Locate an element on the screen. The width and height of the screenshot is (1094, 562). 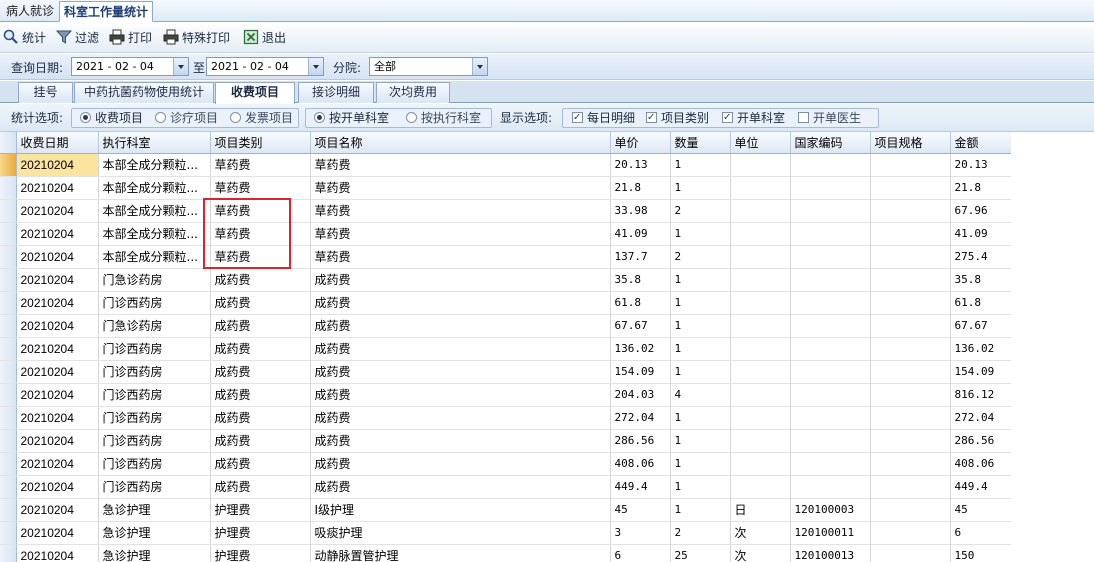
table-row: 20210204 门诊西药房 成药费 成药费 154.09 1 154.09 is located at coordinates (505, 372).